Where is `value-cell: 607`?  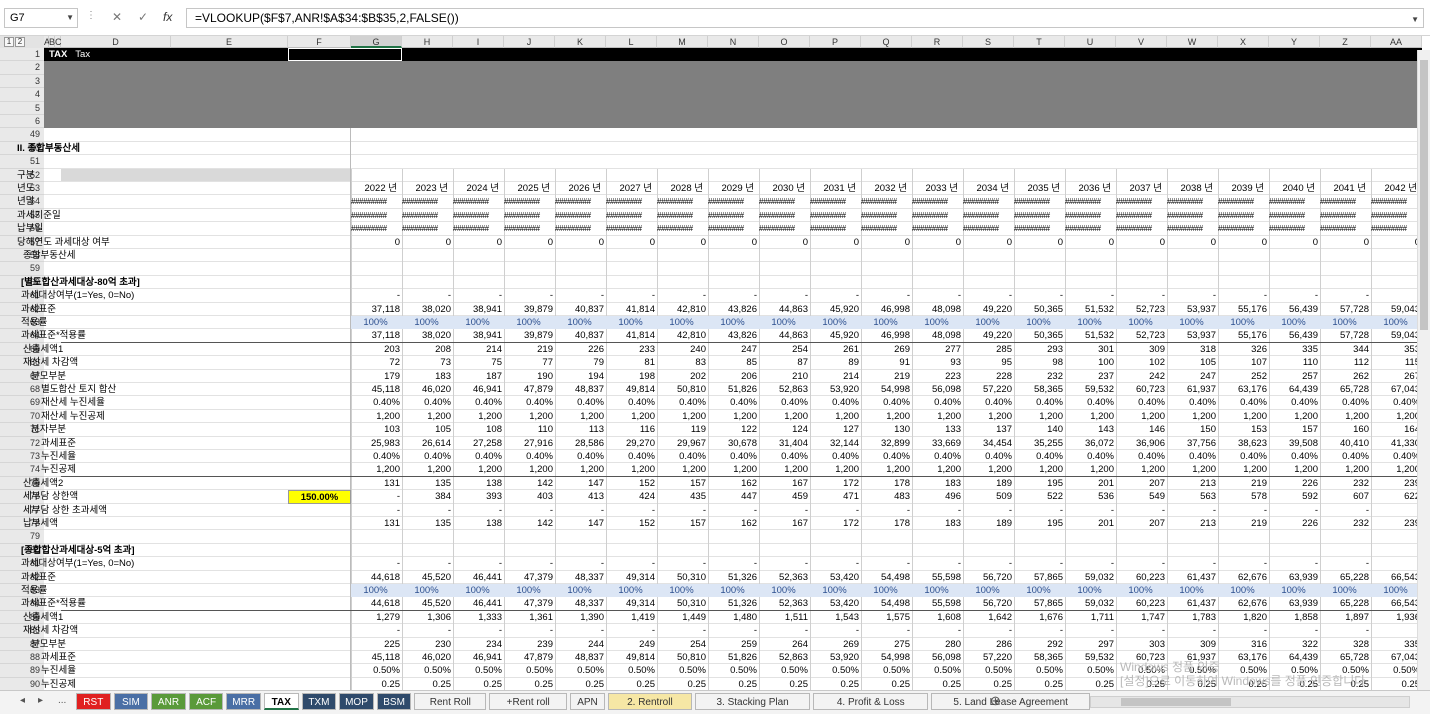 value-cell: 607 is located at coordinates (1345, 496).